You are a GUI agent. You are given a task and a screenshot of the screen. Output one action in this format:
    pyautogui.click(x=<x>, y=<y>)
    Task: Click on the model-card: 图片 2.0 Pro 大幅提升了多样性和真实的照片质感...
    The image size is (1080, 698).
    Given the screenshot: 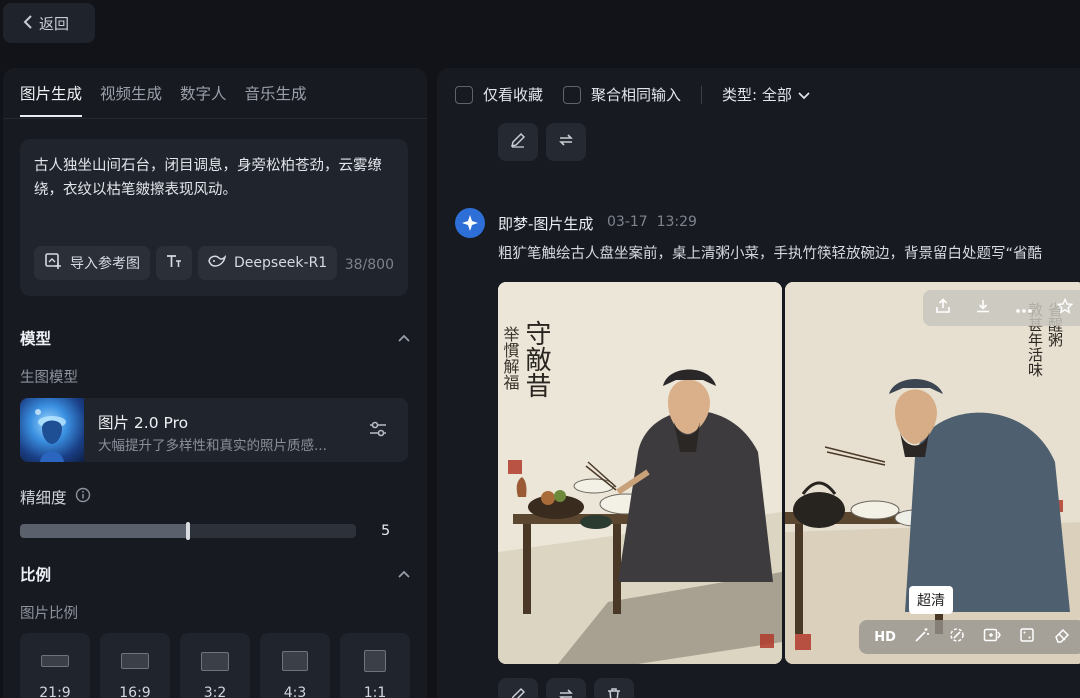 What is the action you would take?
    pyautogui.click(x=214, y=430)
    